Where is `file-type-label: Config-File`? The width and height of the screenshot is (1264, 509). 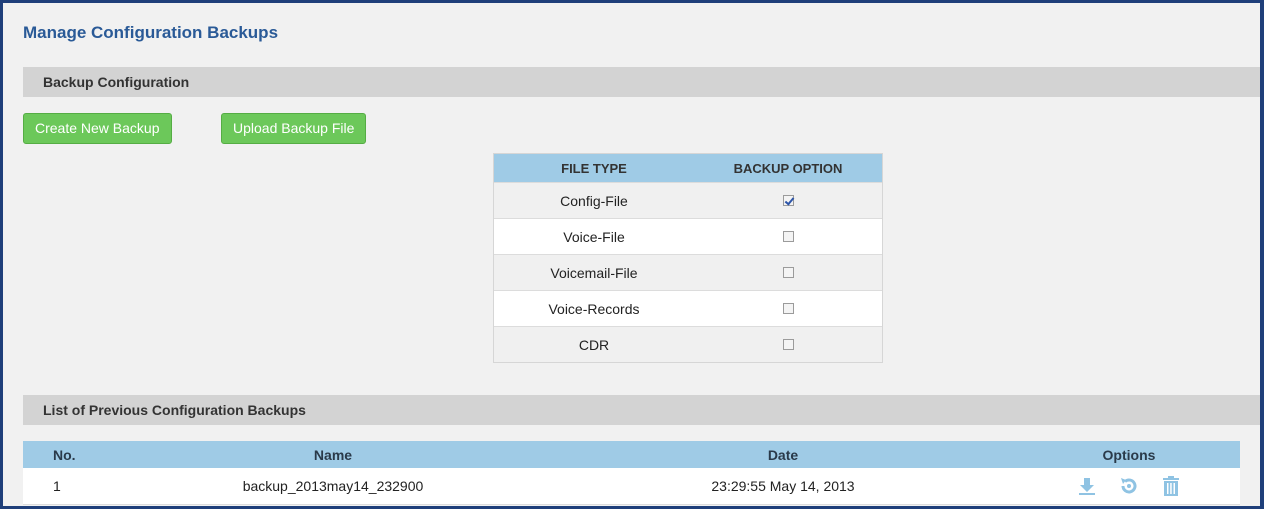
file-type-label: Config-File is located at coordinates (594, 200).